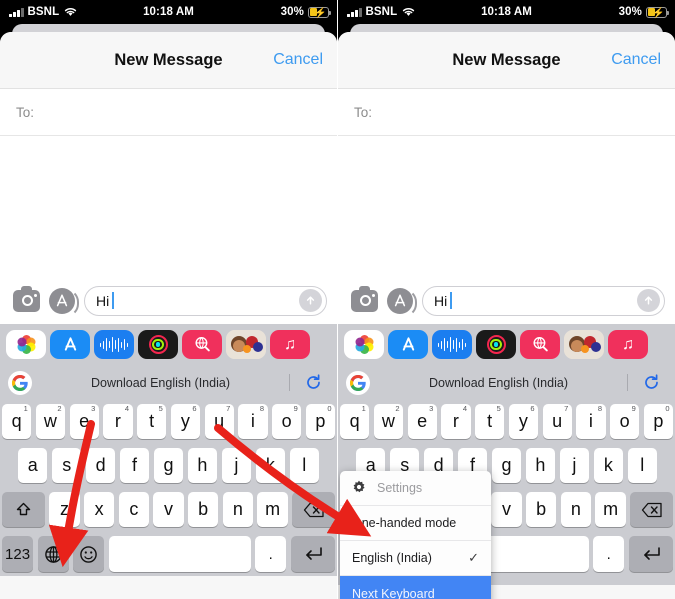  What do you see at coordinates (133, 509) in the screenshot?
I see `key-c: c` at bounding box center [133, 509].